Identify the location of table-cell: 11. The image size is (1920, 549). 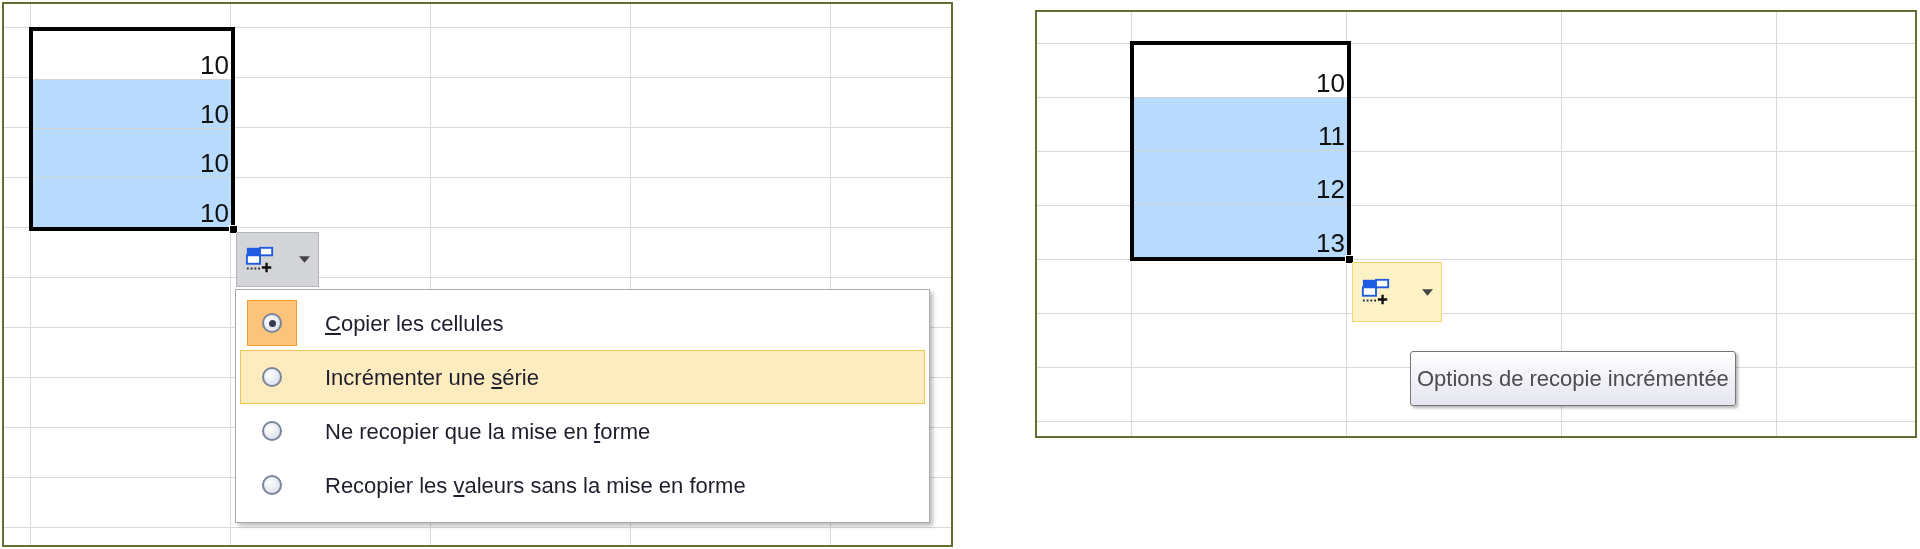
(1240, 124).